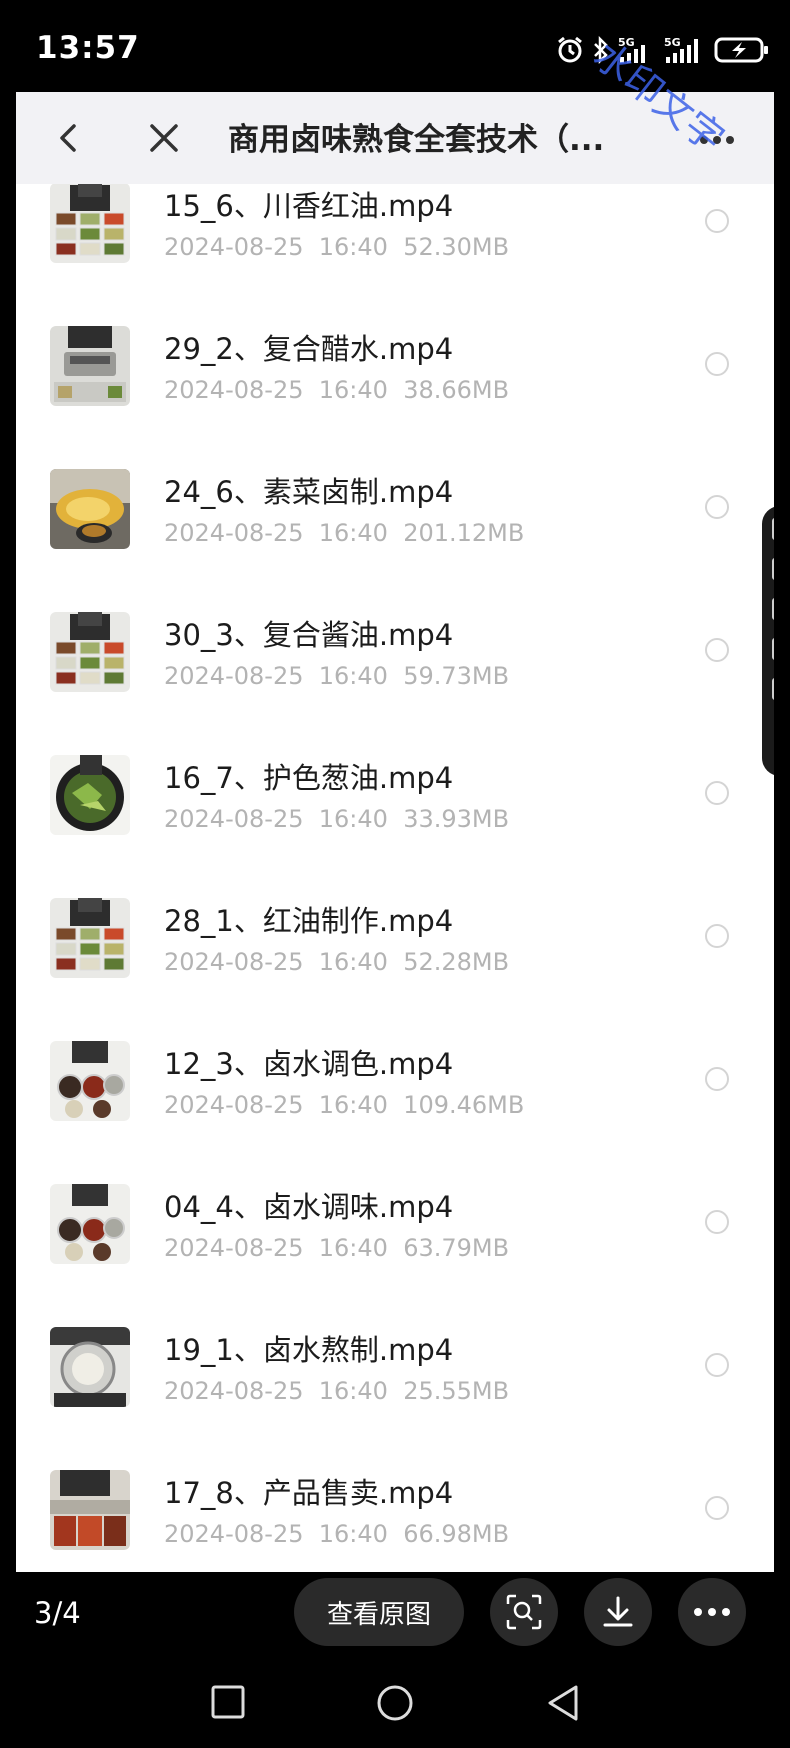  Describe the element at coordinates (768, 641) in the screenshot. I see `floating-side-panel` at that location.